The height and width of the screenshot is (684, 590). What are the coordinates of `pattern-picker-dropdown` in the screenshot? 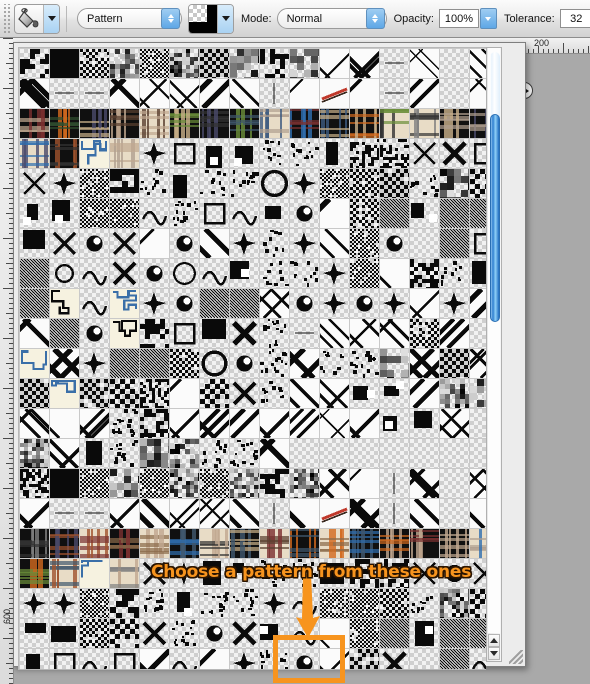 It's located at (225, 18).